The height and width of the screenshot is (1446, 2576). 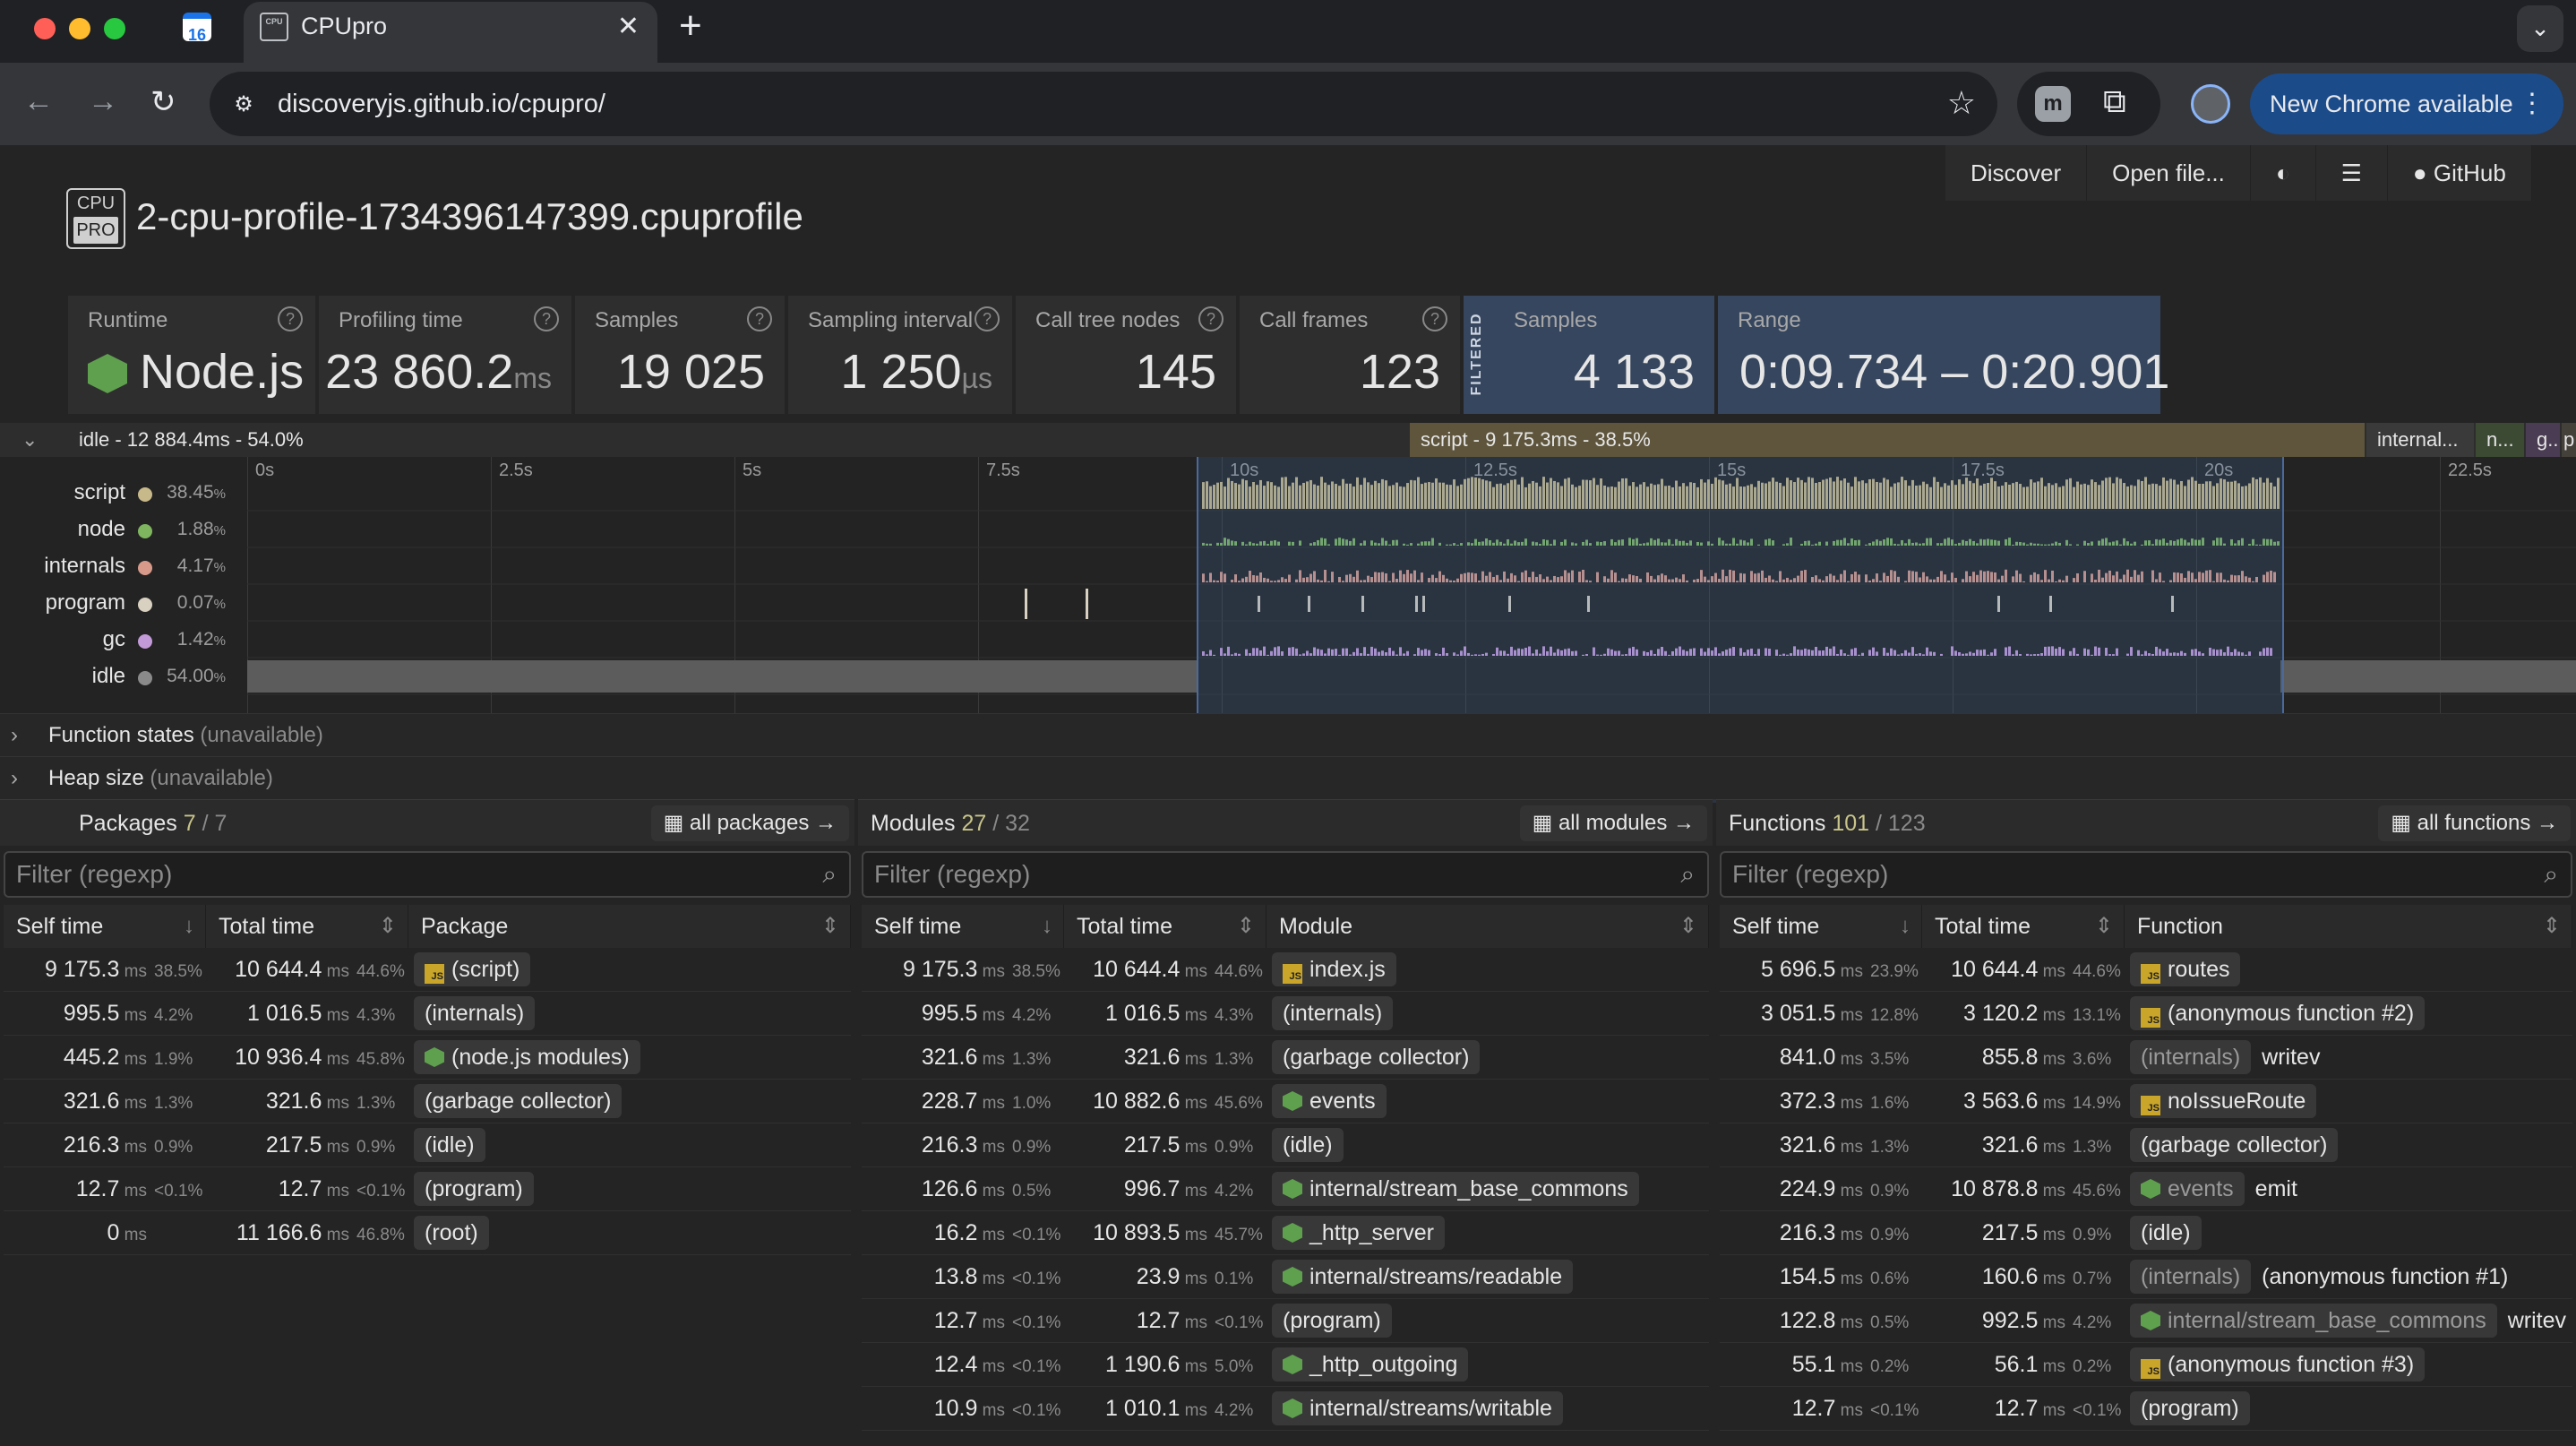 What do you see at coordinates (2283, 173) in the screenshot?
I see `theme-toggle-icon: ◐` at bounding box center [2283, 173].